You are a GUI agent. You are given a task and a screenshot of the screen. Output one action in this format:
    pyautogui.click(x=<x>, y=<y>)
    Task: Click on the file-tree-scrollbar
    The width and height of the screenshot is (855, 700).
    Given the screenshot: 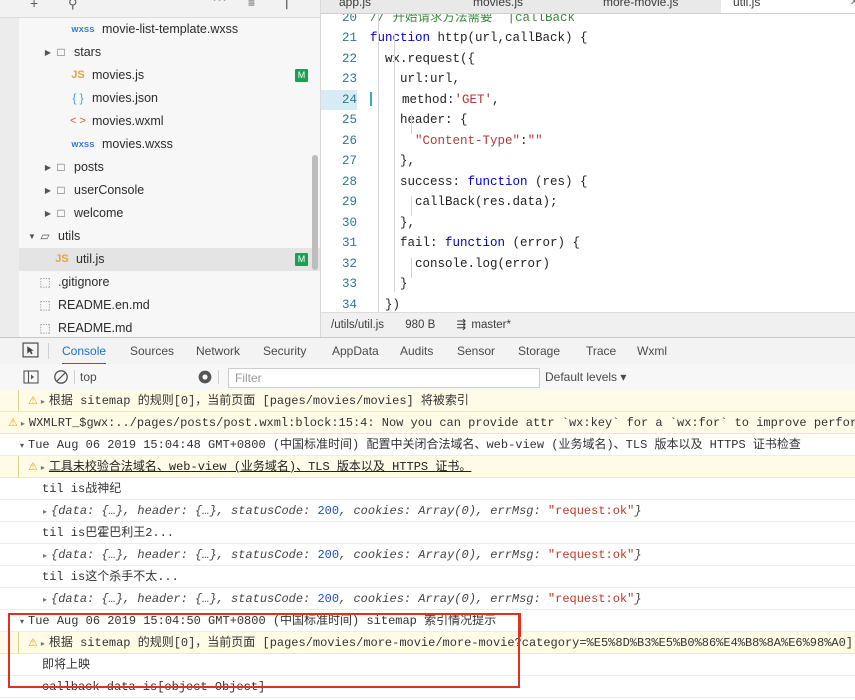 What is the action you would take?
    pyautogui.click(x=315, y=212)
    